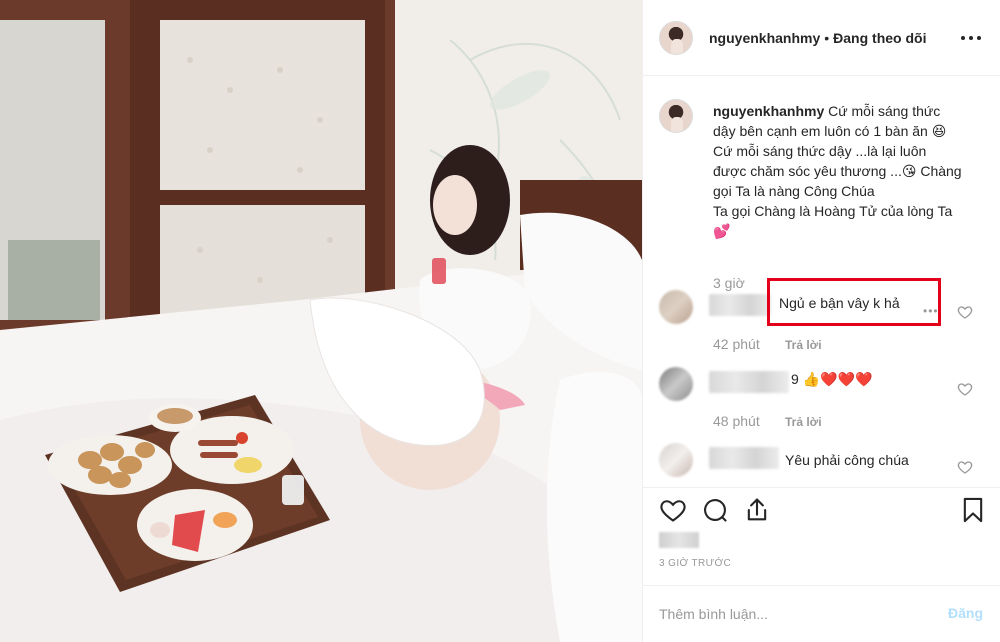 The width and height of the screenshot is (1000, 642). Describe the element at coordinates (965, 613) in the screenshot. I see `post-comment-button: Đăng` at that location.